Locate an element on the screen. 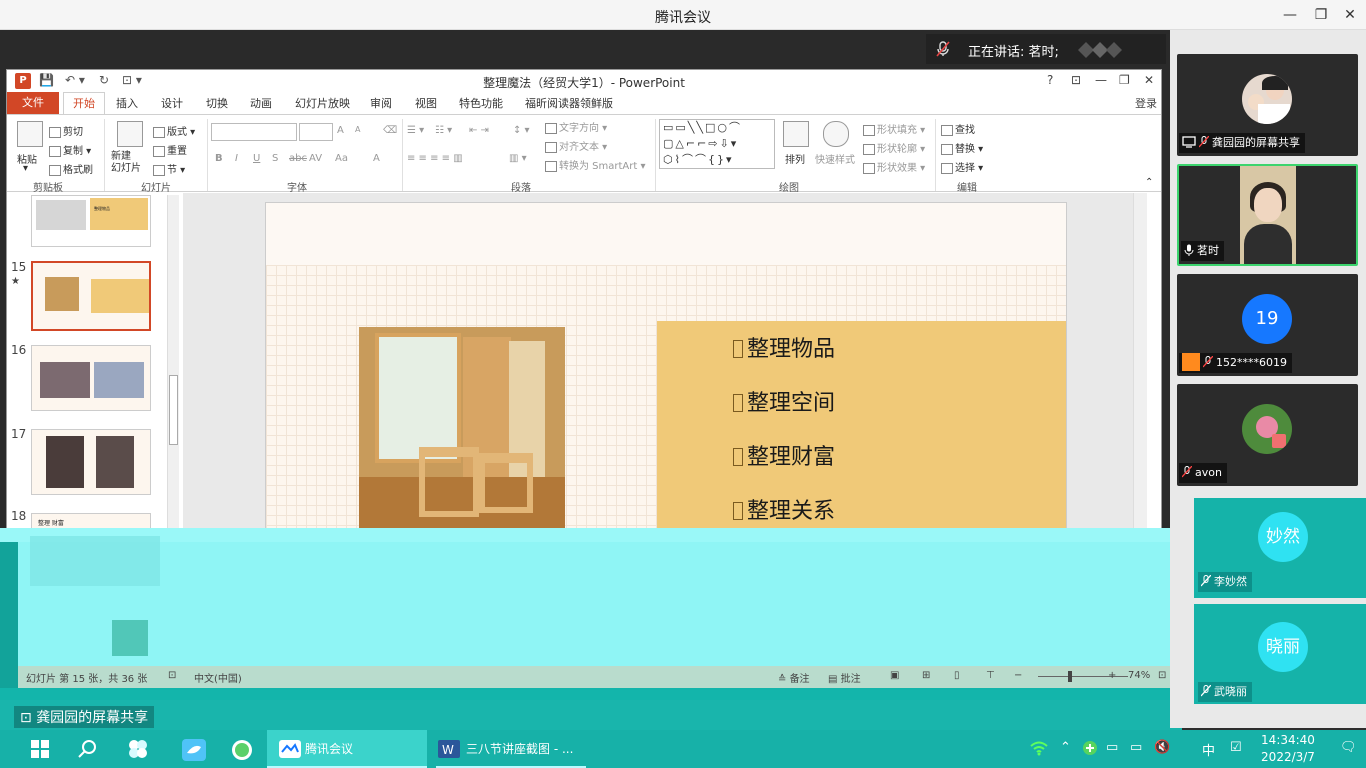  battery-icon: ▭ is located at coordinates (1112, 747).